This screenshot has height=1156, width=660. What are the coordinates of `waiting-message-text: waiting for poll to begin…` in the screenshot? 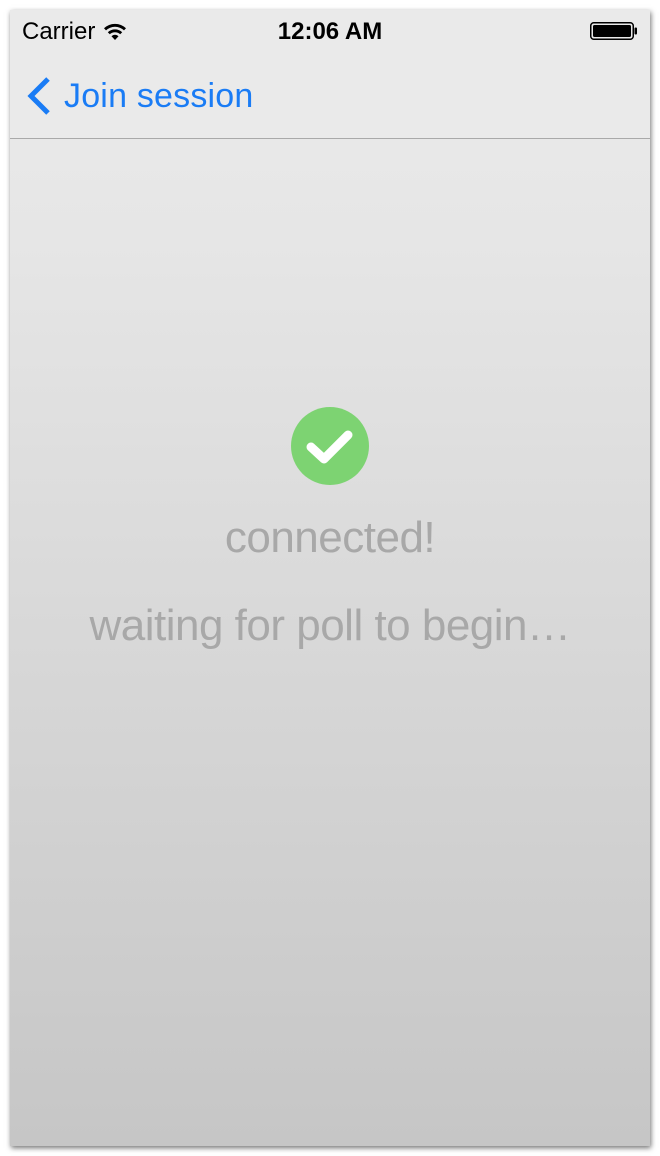 It's located at (330, 625).